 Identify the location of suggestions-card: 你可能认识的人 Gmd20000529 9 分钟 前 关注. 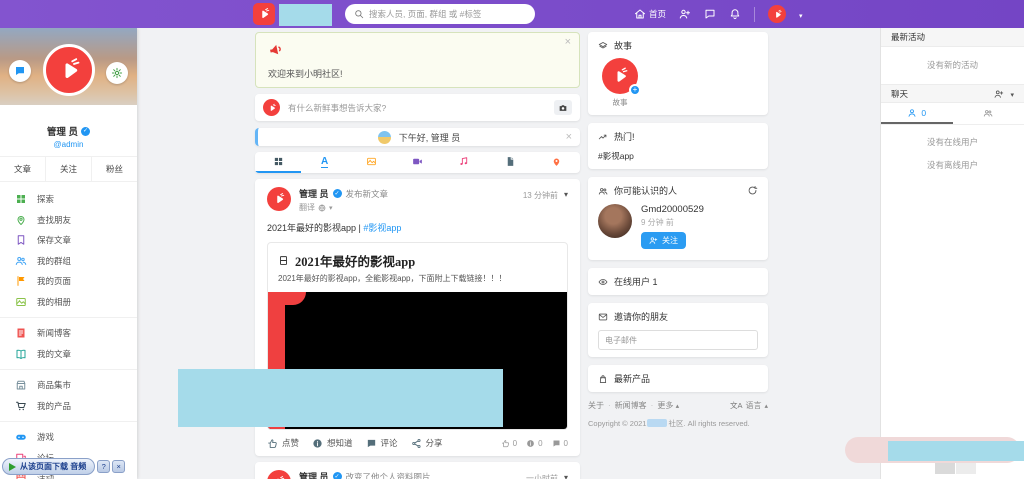
(678, 218).